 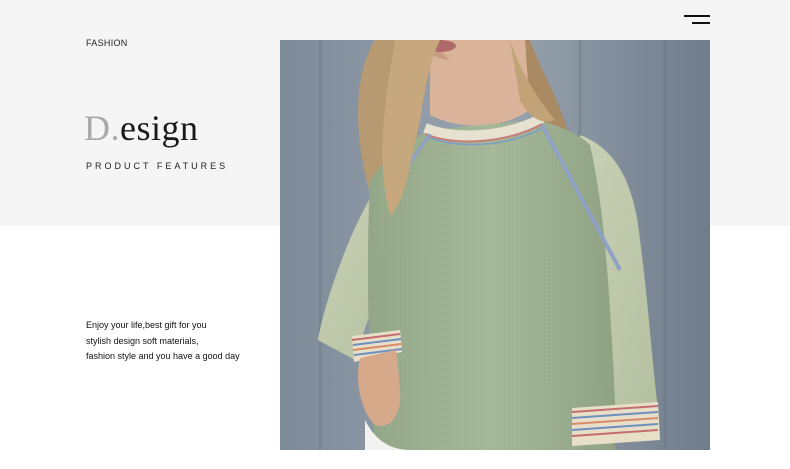 What do you see at coordinates (163, 356) in the screenshot?
I see `description-line: fashion style and you have a good day` at bounding box center [163, 356].